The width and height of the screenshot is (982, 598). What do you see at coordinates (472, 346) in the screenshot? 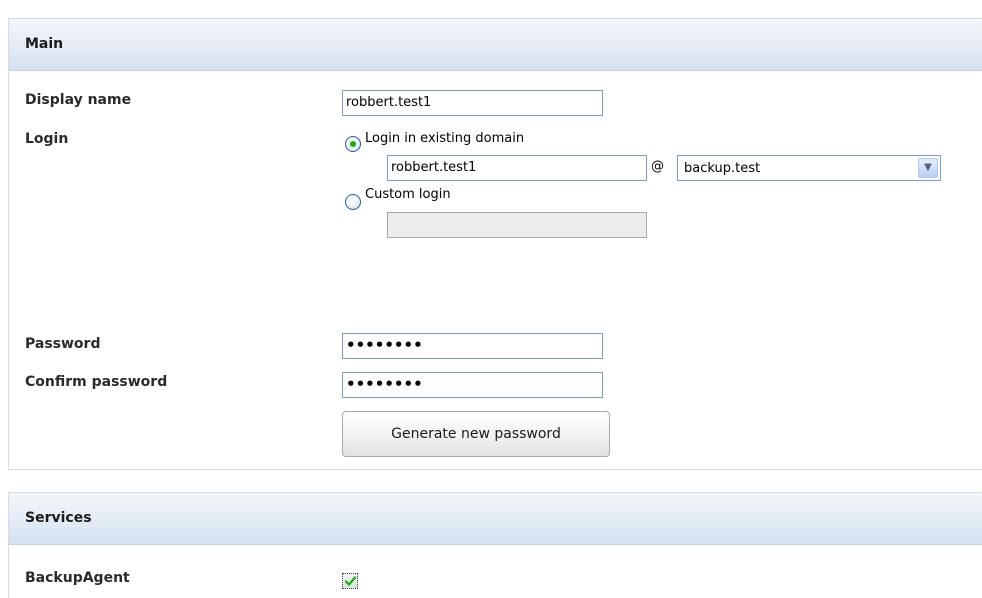
I see `password-input: ••••••••` at bounding box center [472, 346].